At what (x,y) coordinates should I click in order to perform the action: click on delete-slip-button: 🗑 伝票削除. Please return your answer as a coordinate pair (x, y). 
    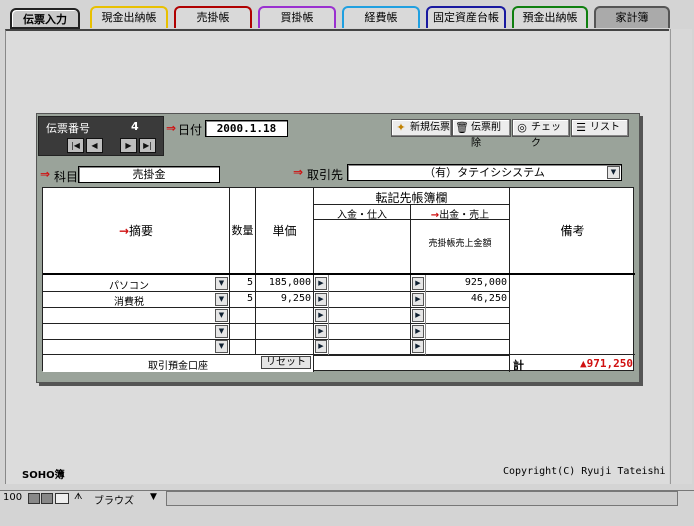
    Looking at the image, I should click on (481, 134).